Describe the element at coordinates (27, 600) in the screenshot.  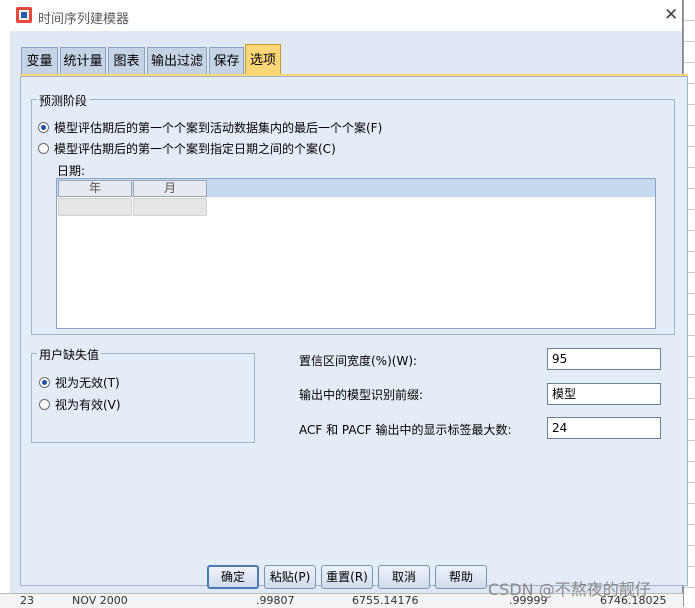
I see `bg-row-number: 23` at that location.